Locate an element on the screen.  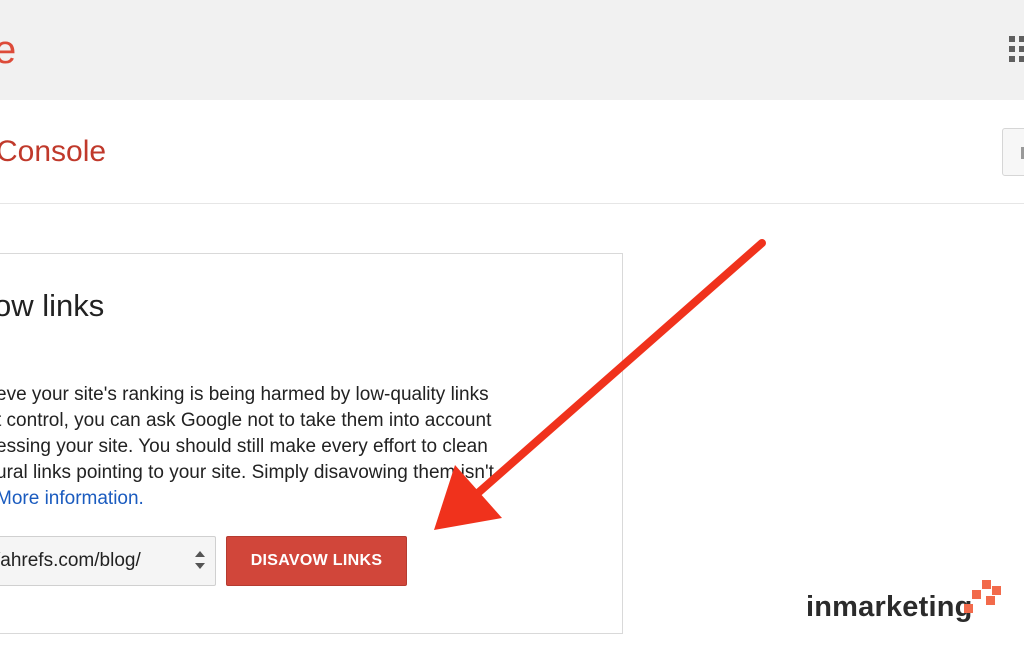
product-title: Console is located at coordinates (53, 151).